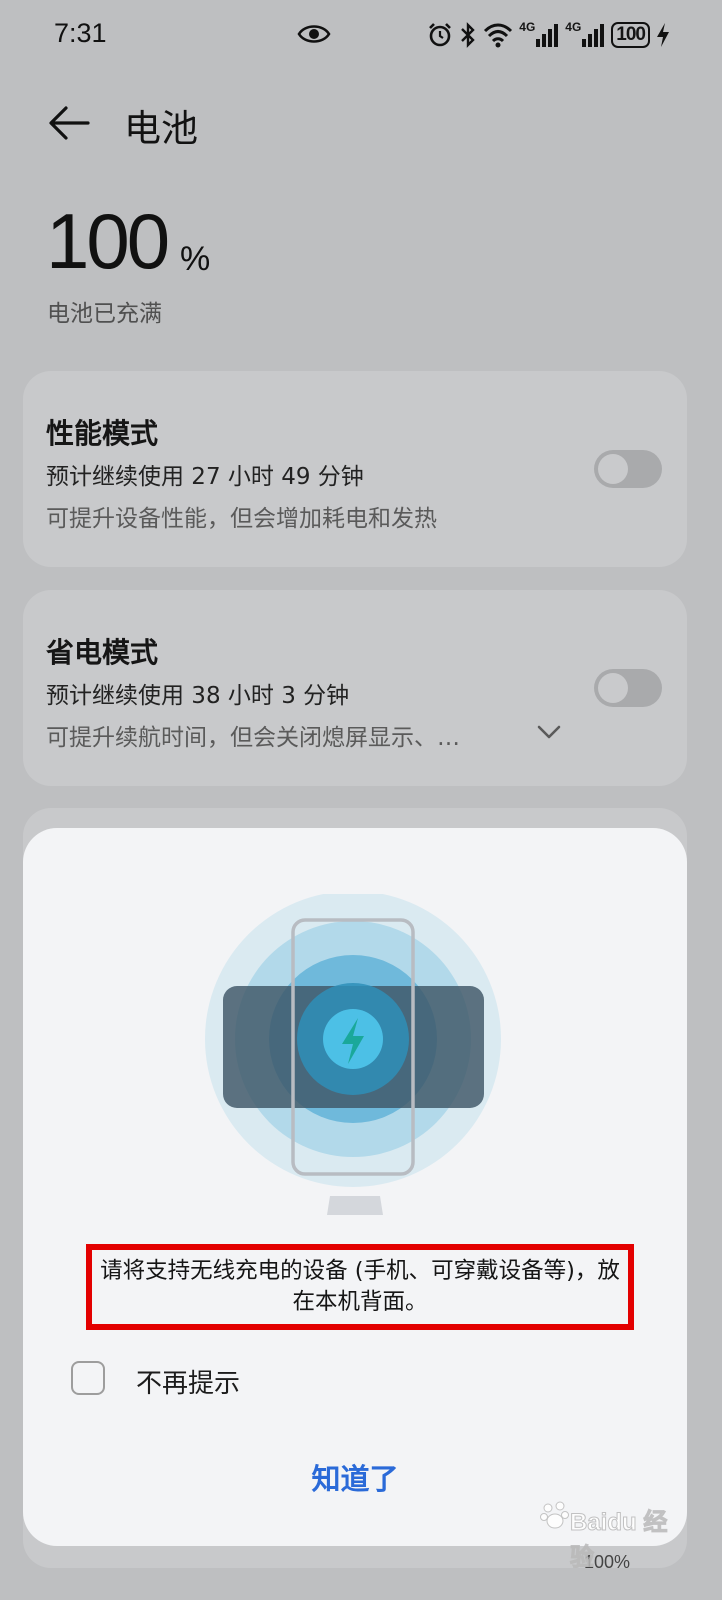 The width and height of the screenshot is (722, 1600). I want to click on battery-percent-unit: %, so click(195, 259).